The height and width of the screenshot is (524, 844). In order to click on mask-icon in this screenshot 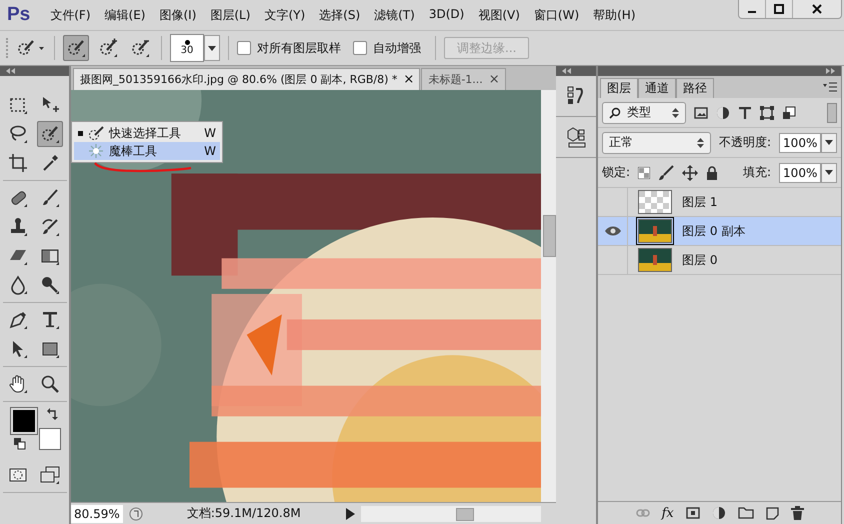, I will do `click(693, 513)`.